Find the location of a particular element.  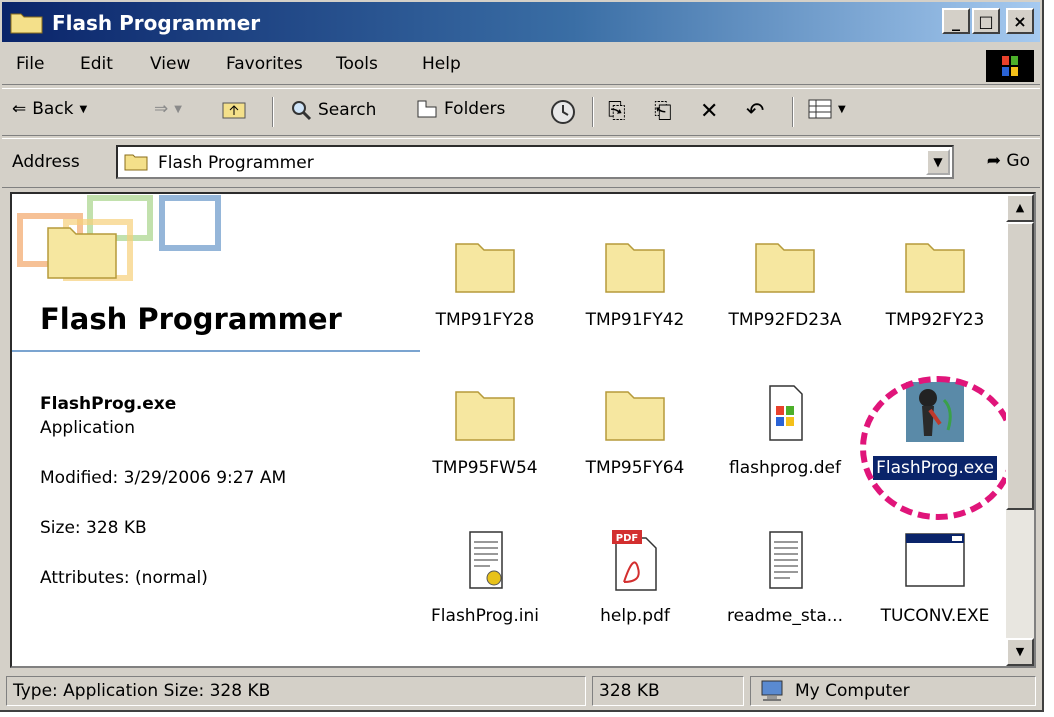

windows-logo-icon is located at coordinates (1010, 66).